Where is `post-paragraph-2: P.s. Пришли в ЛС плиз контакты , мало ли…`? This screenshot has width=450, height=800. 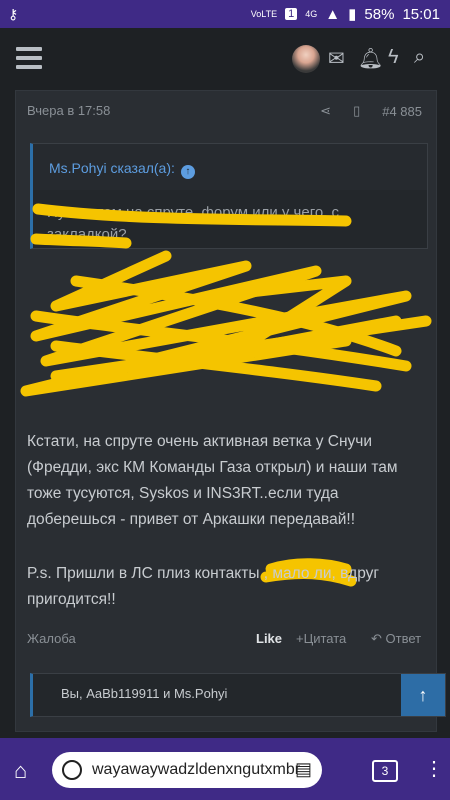
post-paragraph-2: P.s. Пришли в ЛС плиз контакты , мало ли… is located at coordinates (203, 586).